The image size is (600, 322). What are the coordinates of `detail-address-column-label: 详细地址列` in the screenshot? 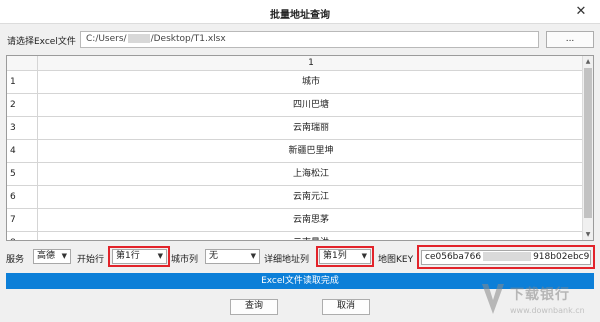 It's located at (287, 260).